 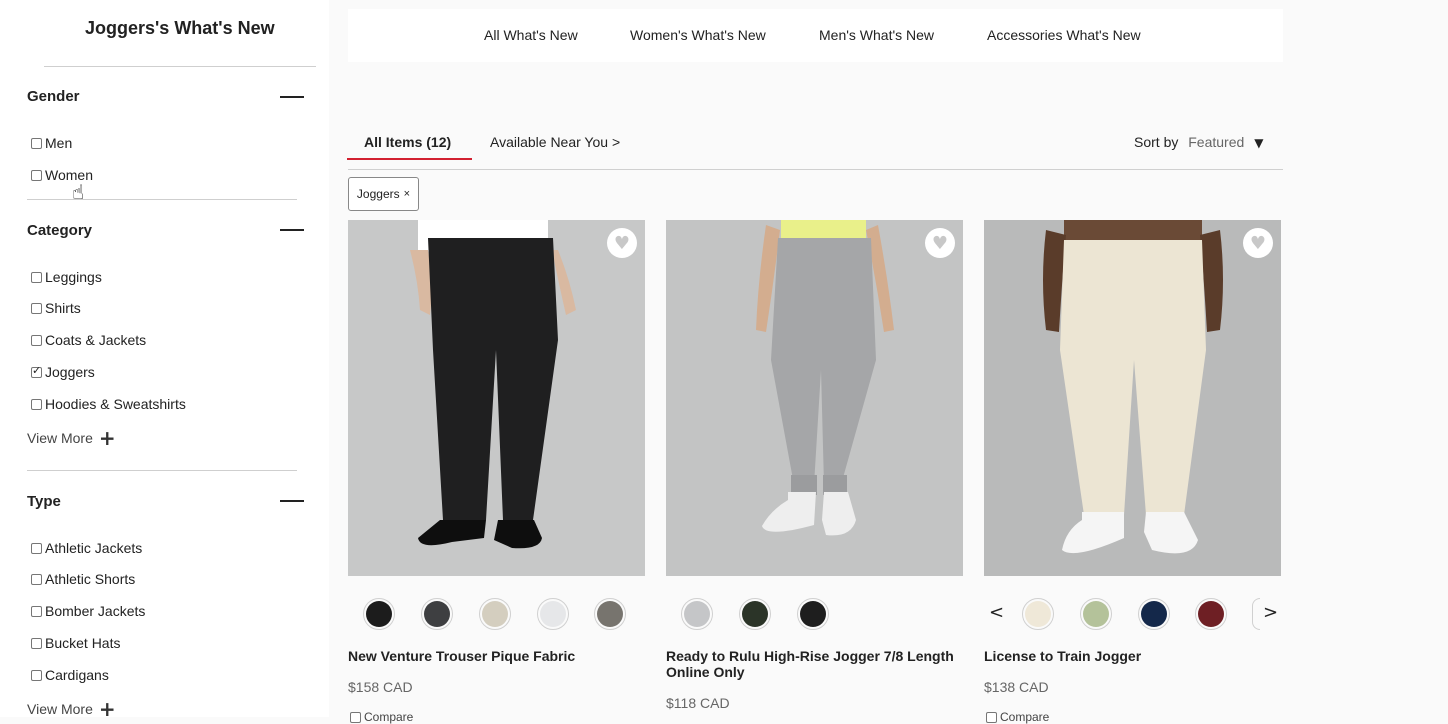 I want to click on color-swatch-partial, so click(x=1256, y=614).